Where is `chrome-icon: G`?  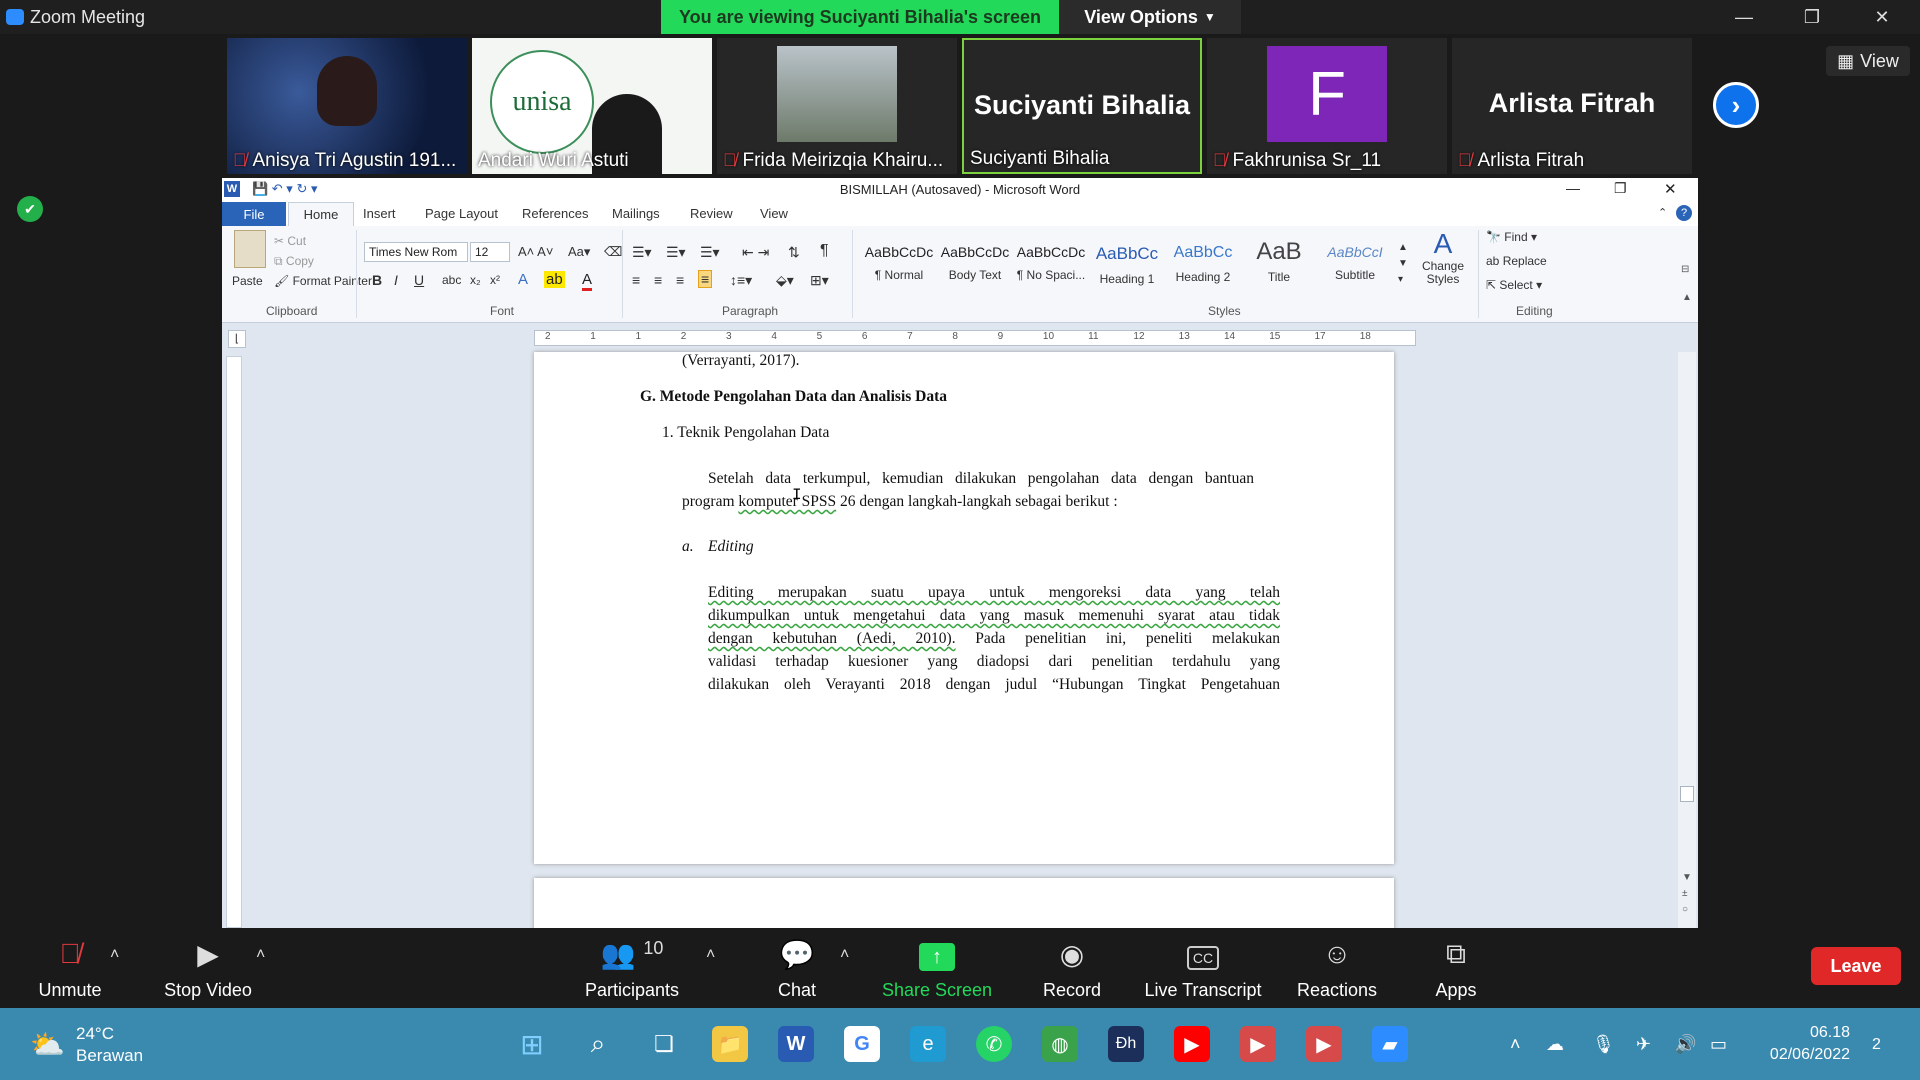 chrome-icon: G is located at coordinates (862, 1044).